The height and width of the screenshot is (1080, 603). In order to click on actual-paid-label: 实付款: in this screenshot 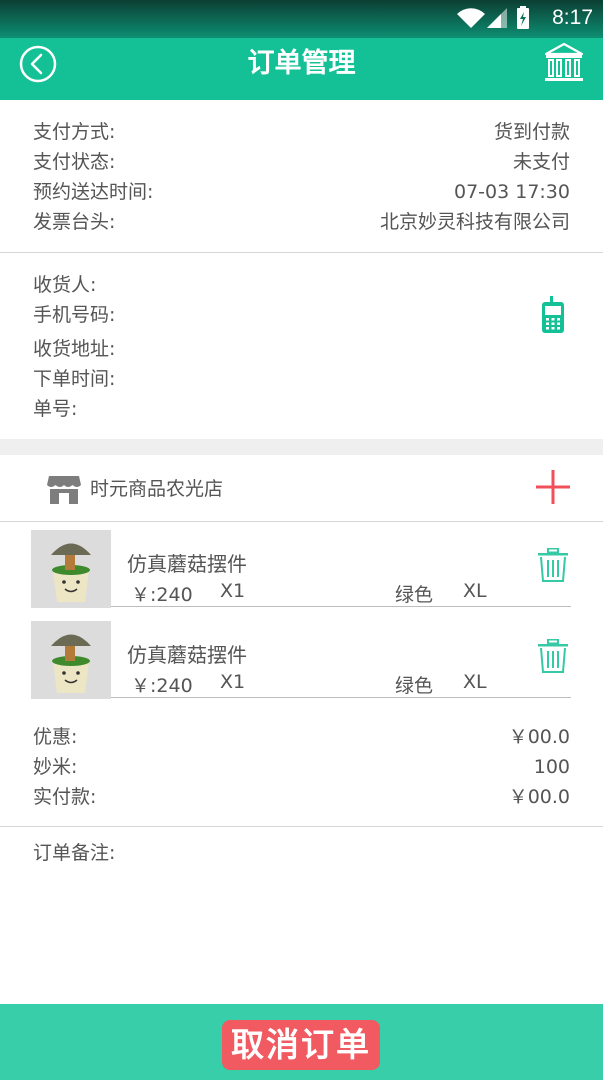, I will do `click(65, 797)`.